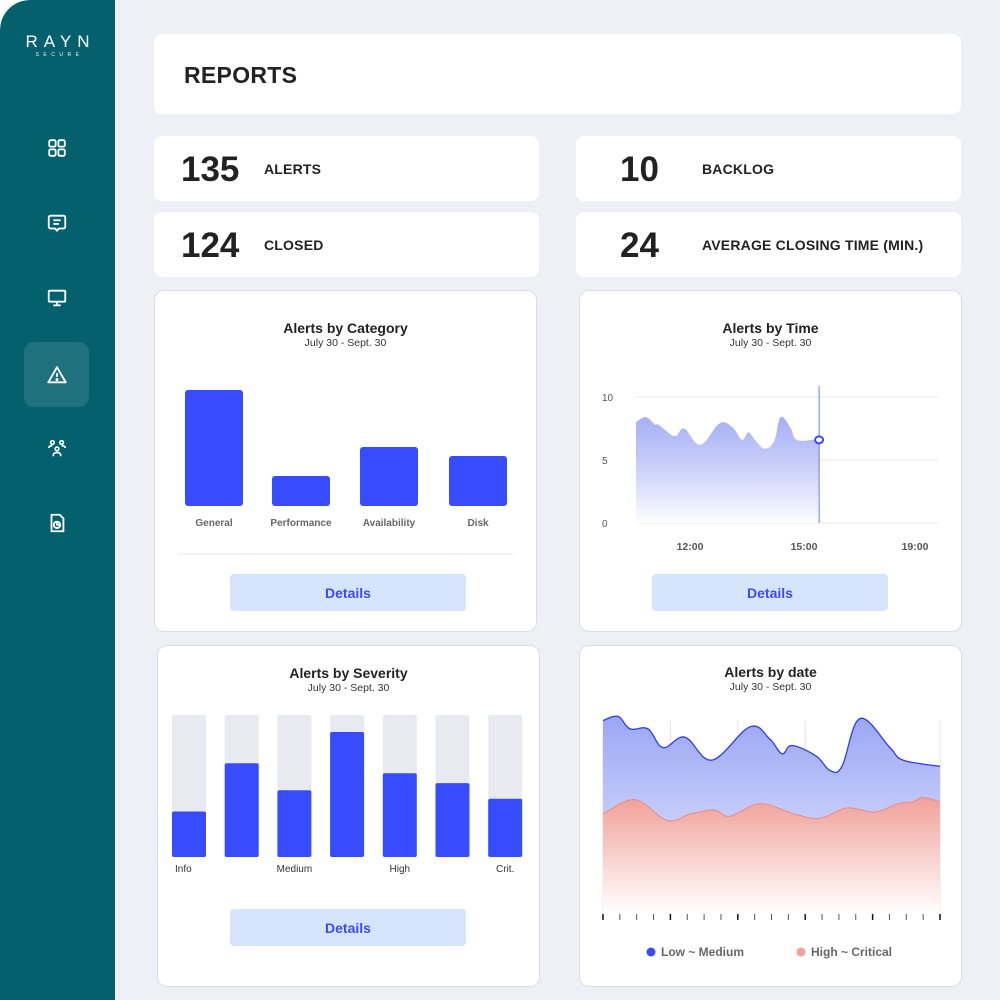 This screenshot has height=1000, width=1000. Describe the element at coordinates (813, 245) in the screenshot. I see `stat-label: AVERAGE CLOSING TIME (MIN.)` at that location.